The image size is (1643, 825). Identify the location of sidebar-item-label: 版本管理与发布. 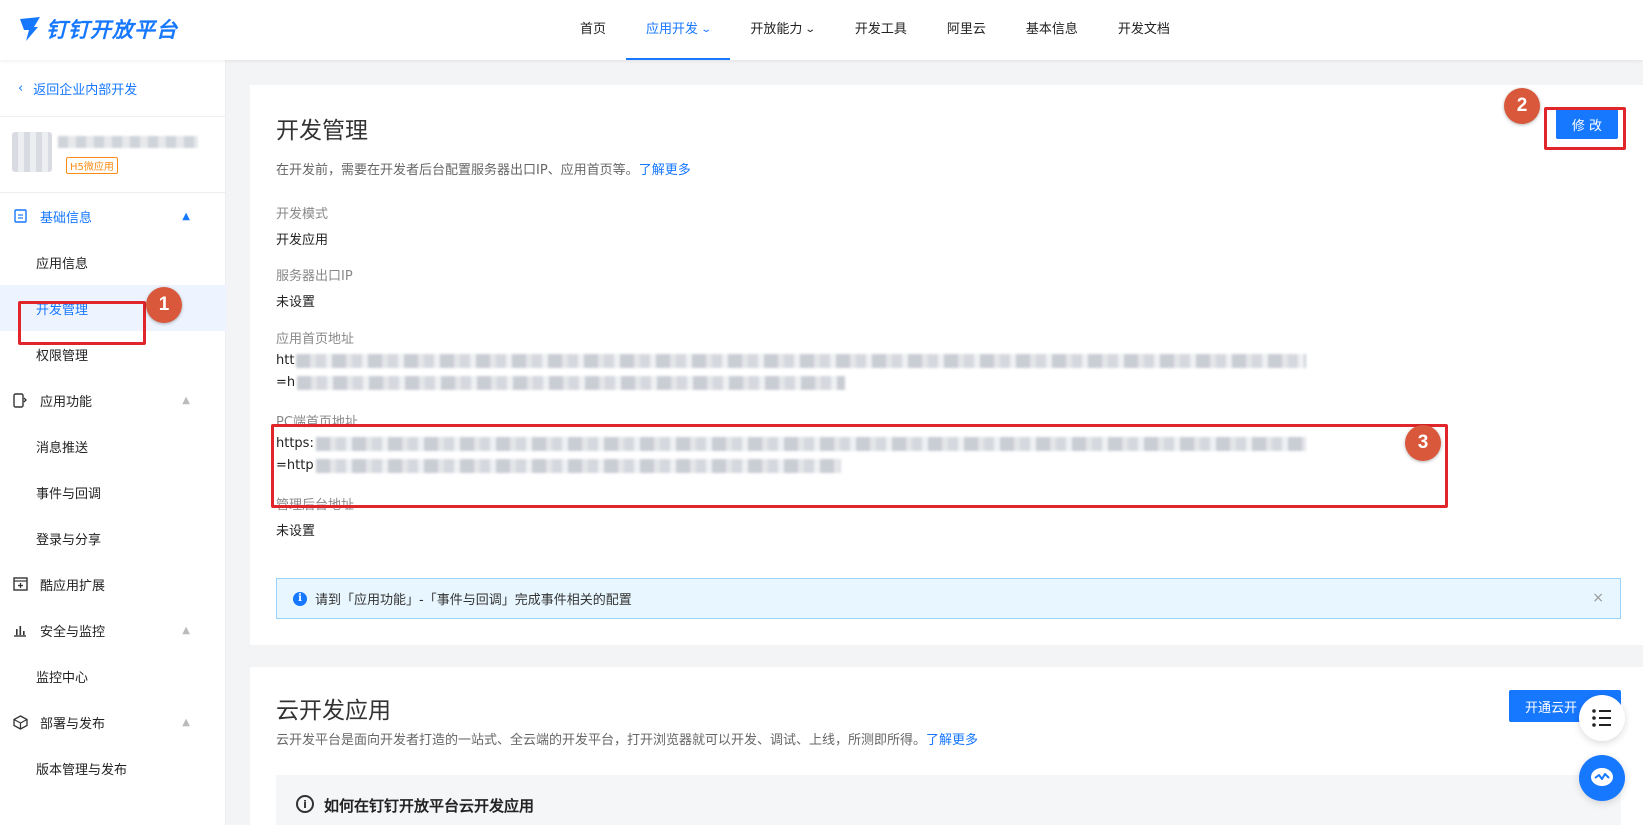
(82, 770).